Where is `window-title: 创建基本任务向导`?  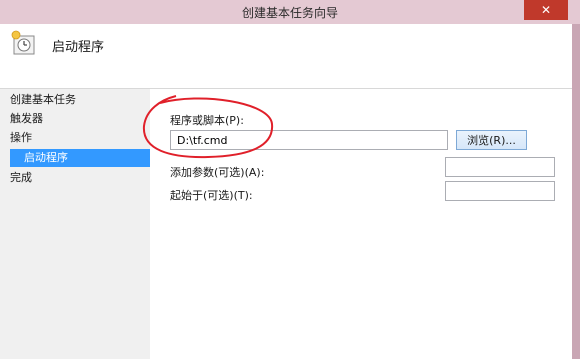
window-title: 创建基本任务向导 is located at coordinates (289, 12).